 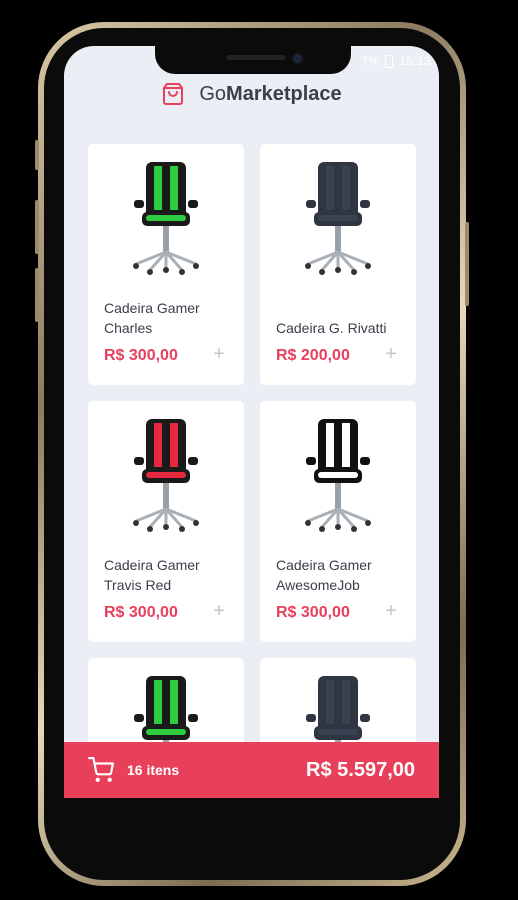 What do you see at coordinates (313, 355) in the screenshot?
I see `product-price: R$ 200,00` at bounding box center [313, 355].